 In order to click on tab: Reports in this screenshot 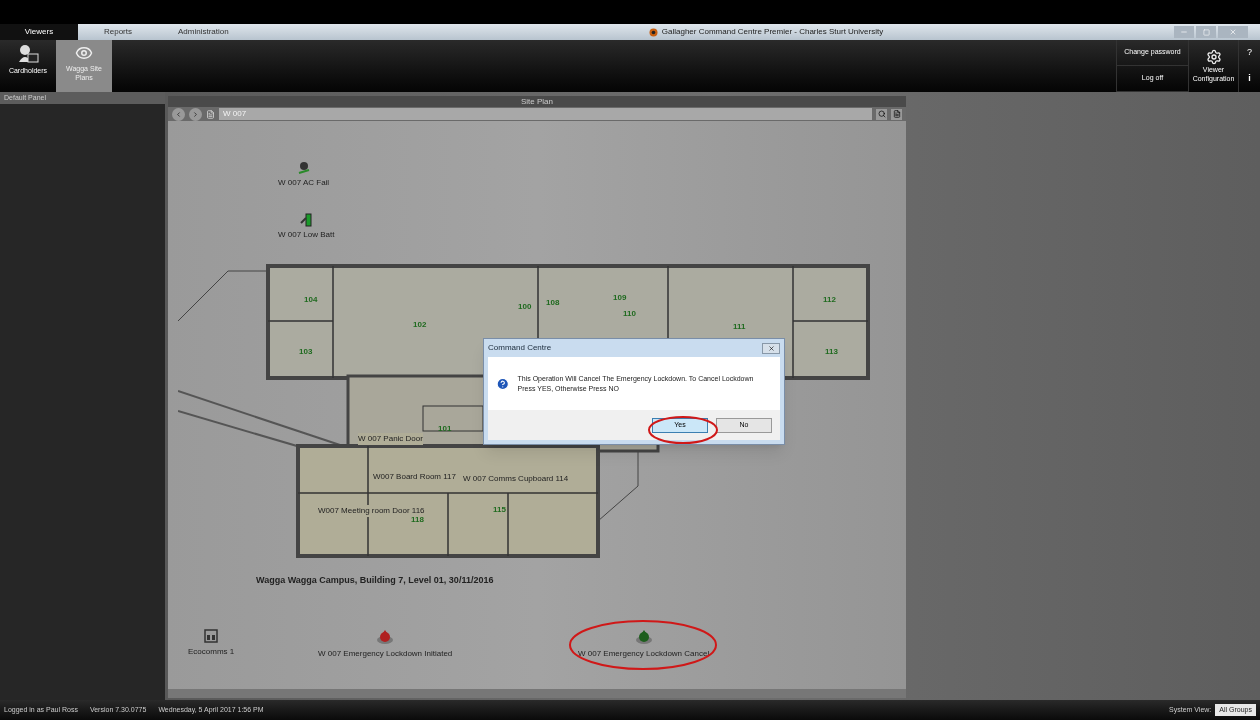, I will do `click(118, 32)`.